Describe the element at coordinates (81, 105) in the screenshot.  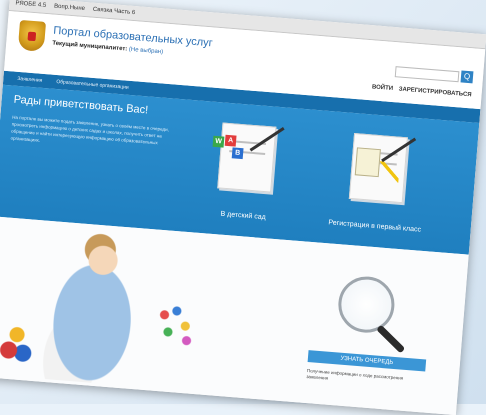
I see `welcome-heading: Рады приветствовать Вас!` at that location.